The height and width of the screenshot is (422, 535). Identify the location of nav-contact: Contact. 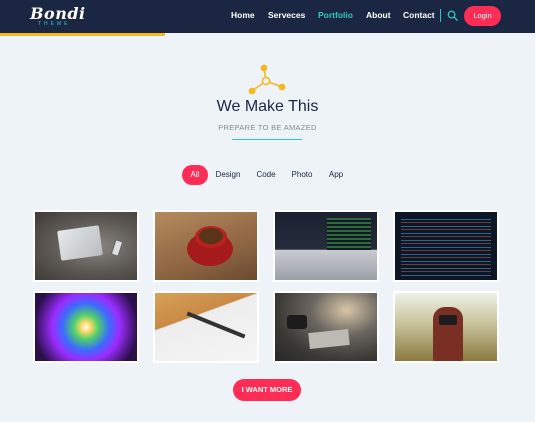
(419, 15).